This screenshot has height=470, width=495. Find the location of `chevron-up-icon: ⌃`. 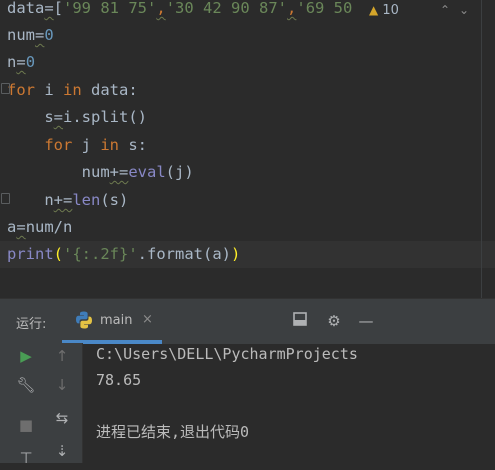

chevron-up-icon: ⌃ is located at coordinates (445, 10).